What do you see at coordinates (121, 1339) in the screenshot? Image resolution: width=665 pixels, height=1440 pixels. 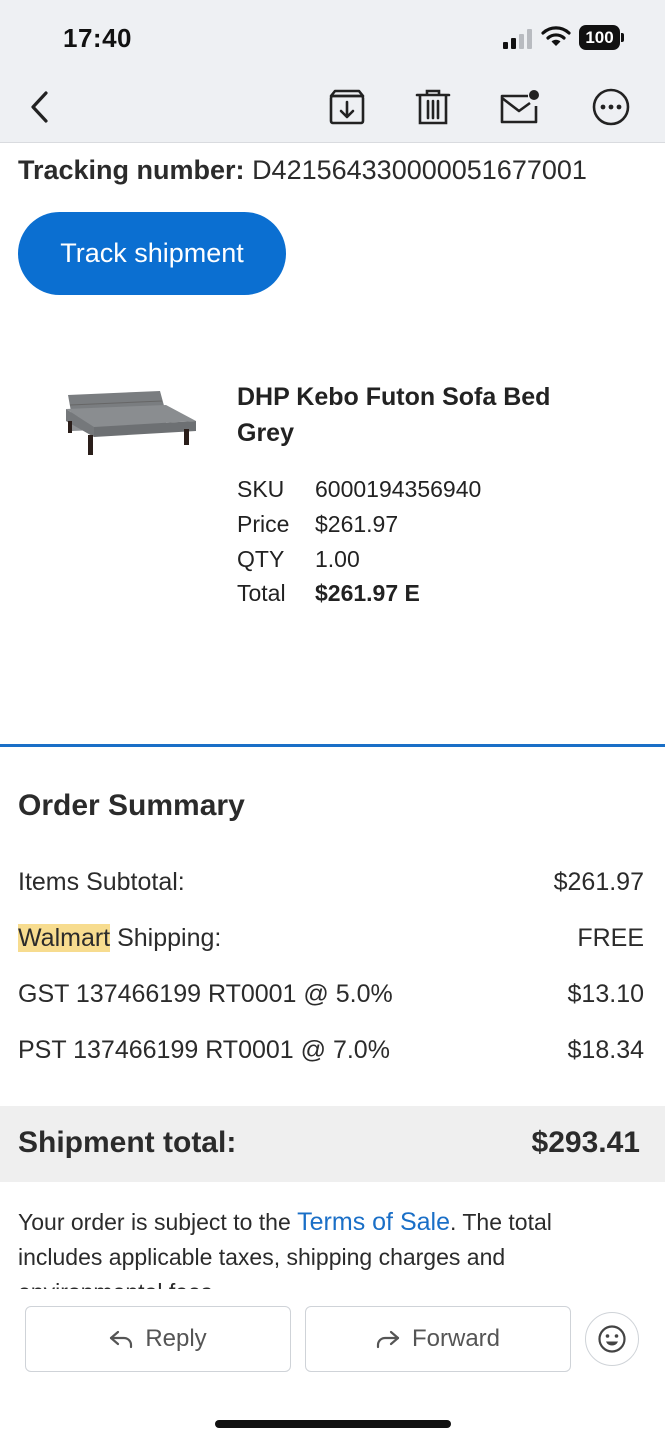 I see `reply-icon` at bounding box center [121, 1339].